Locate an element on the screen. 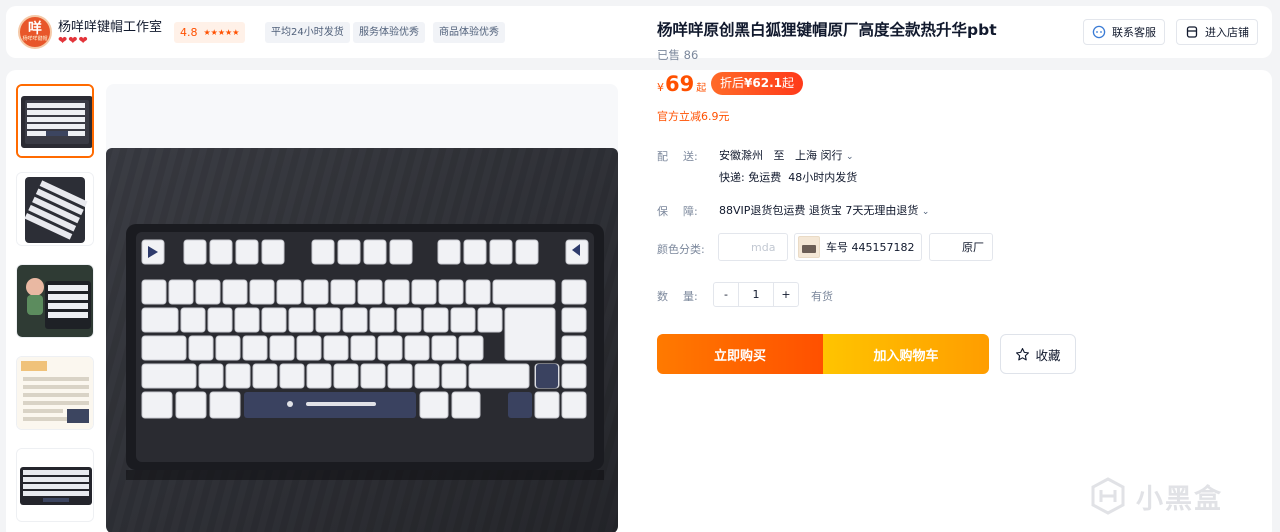 The image size is (1280, 532). price-value: 69 is located at coordinates (680, 84).